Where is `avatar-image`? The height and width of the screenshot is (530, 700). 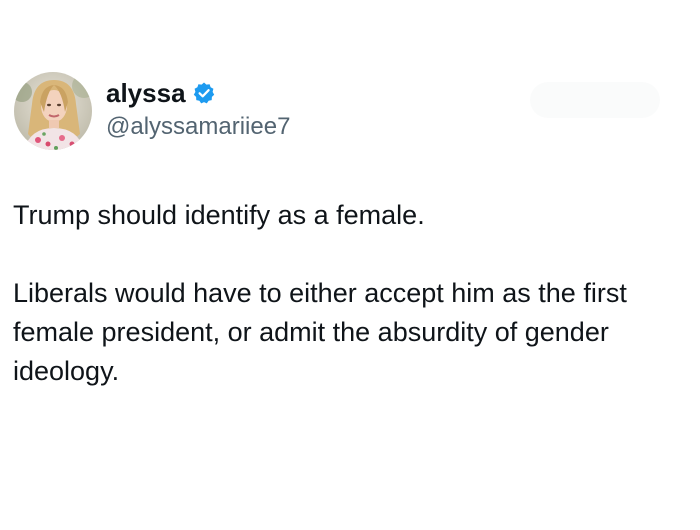
avatar-image is located at coordinates (53, 111).